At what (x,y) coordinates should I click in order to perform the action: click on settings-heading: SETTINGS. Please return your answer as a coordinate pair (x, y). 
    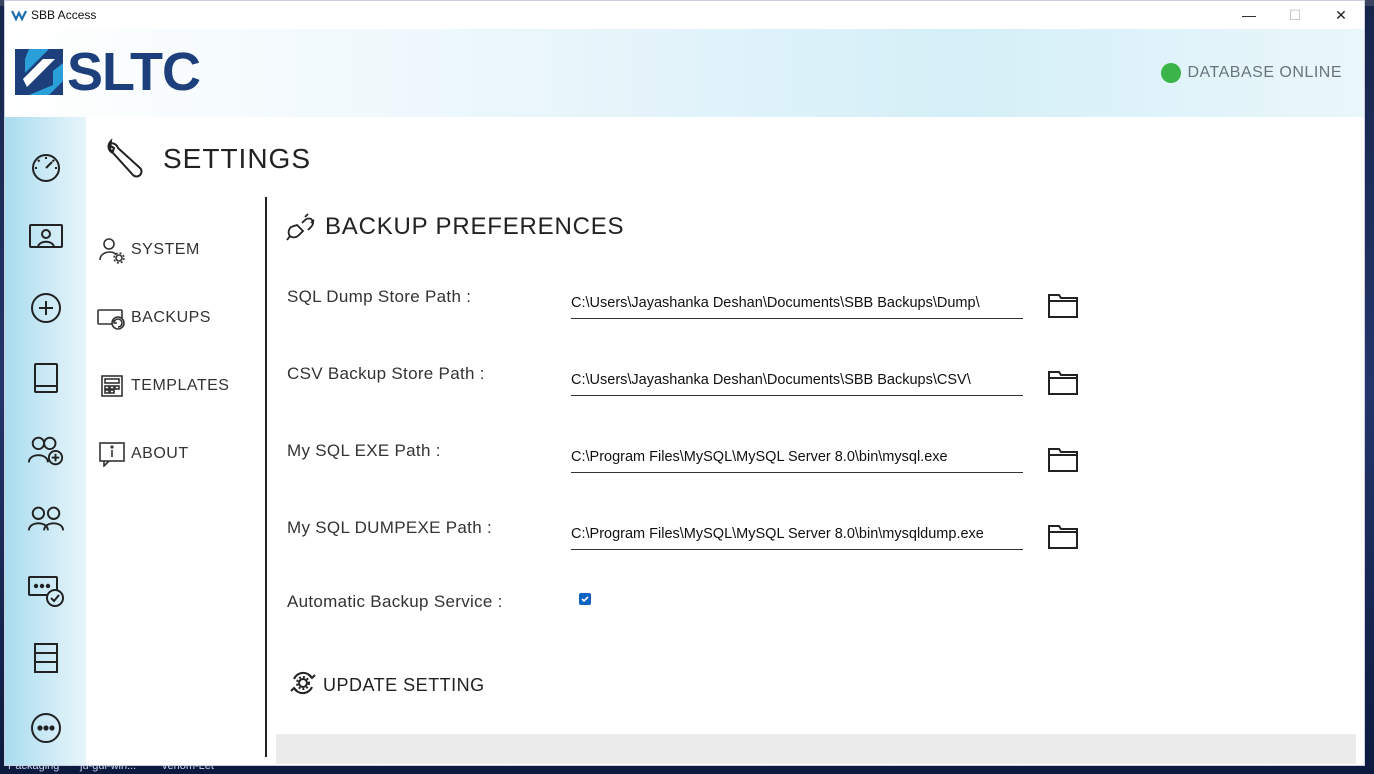
    Looking at the image, I should click on (208, 159).